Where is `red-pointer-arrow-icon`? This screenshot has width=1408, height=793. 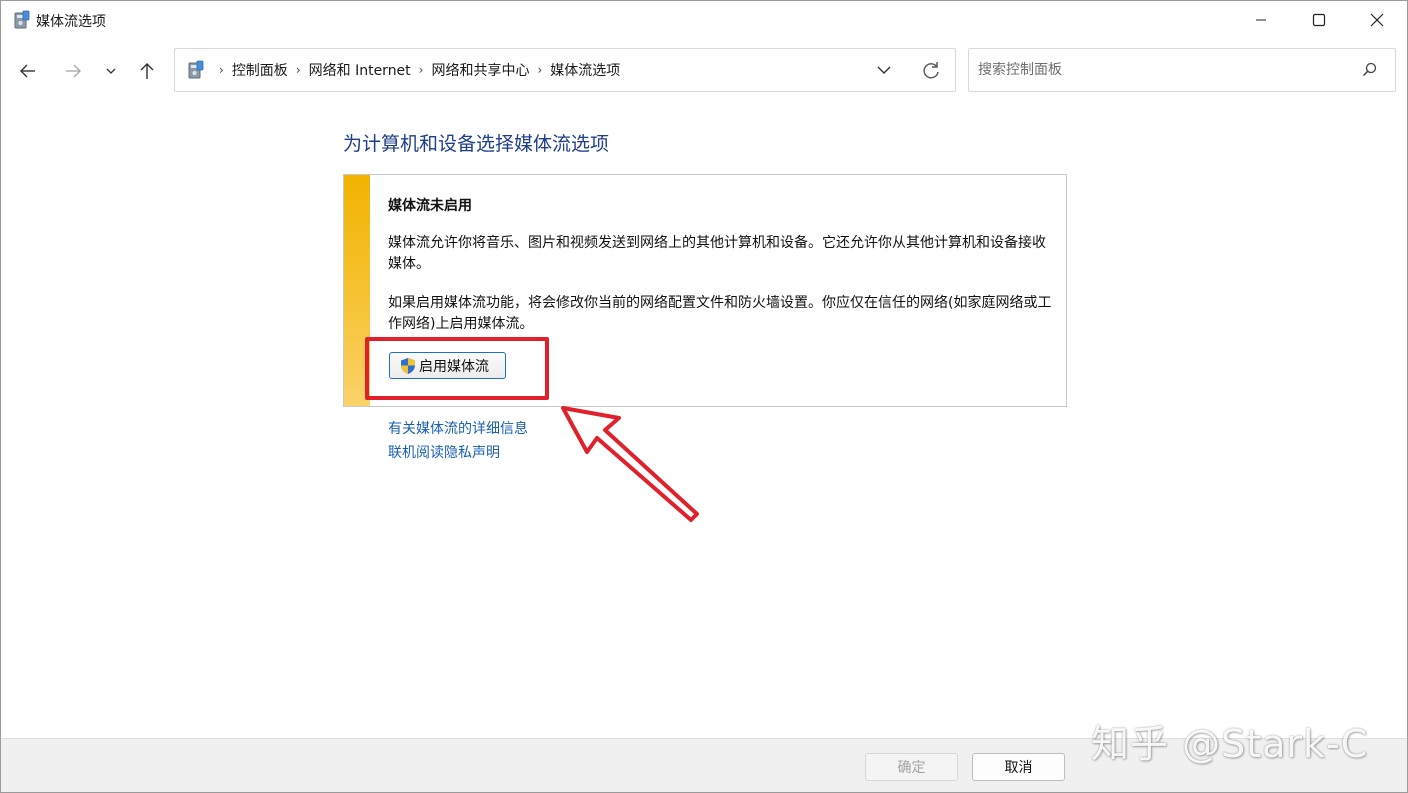
red-pointer-arrow-icon is located at coordinates (630, 464).